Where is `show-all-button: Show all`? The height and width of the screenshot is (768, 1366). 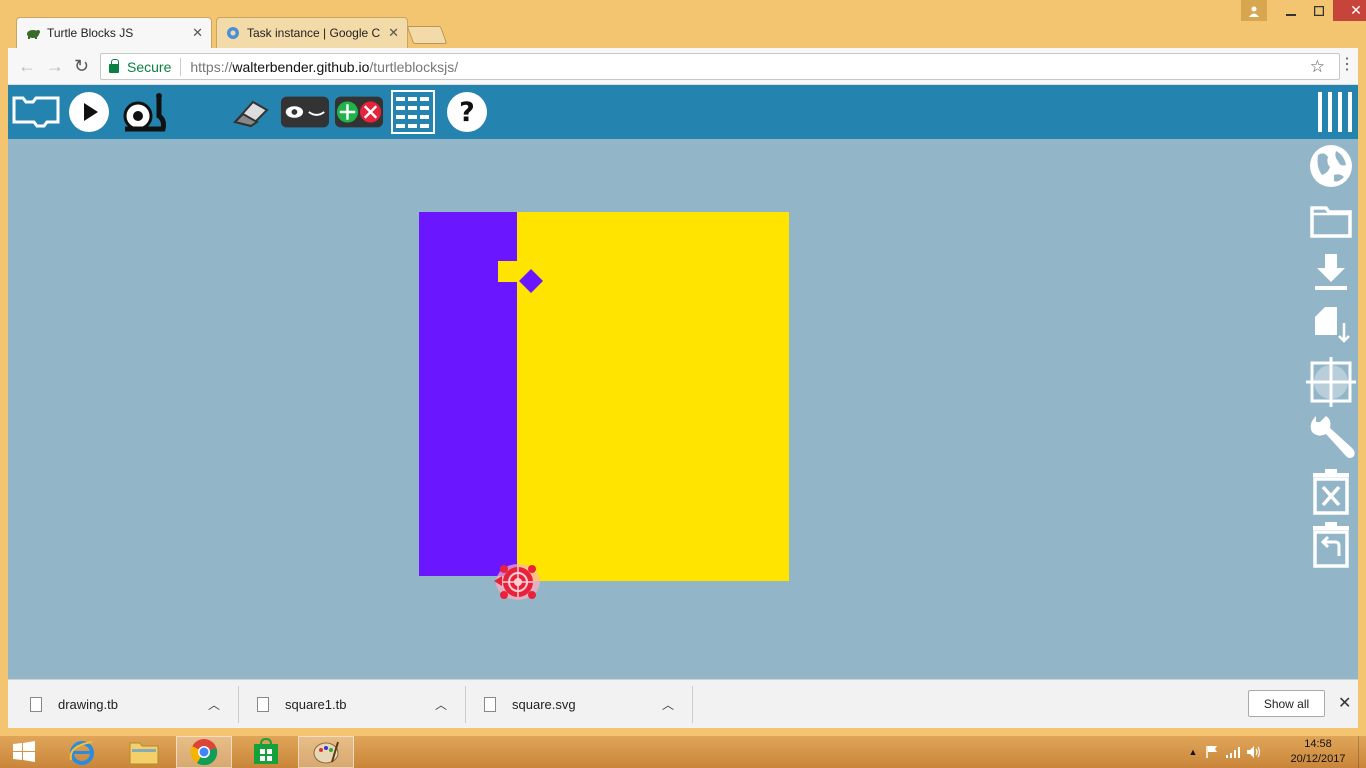
show-all-button: Show all is located at coordinates (1286, 703).